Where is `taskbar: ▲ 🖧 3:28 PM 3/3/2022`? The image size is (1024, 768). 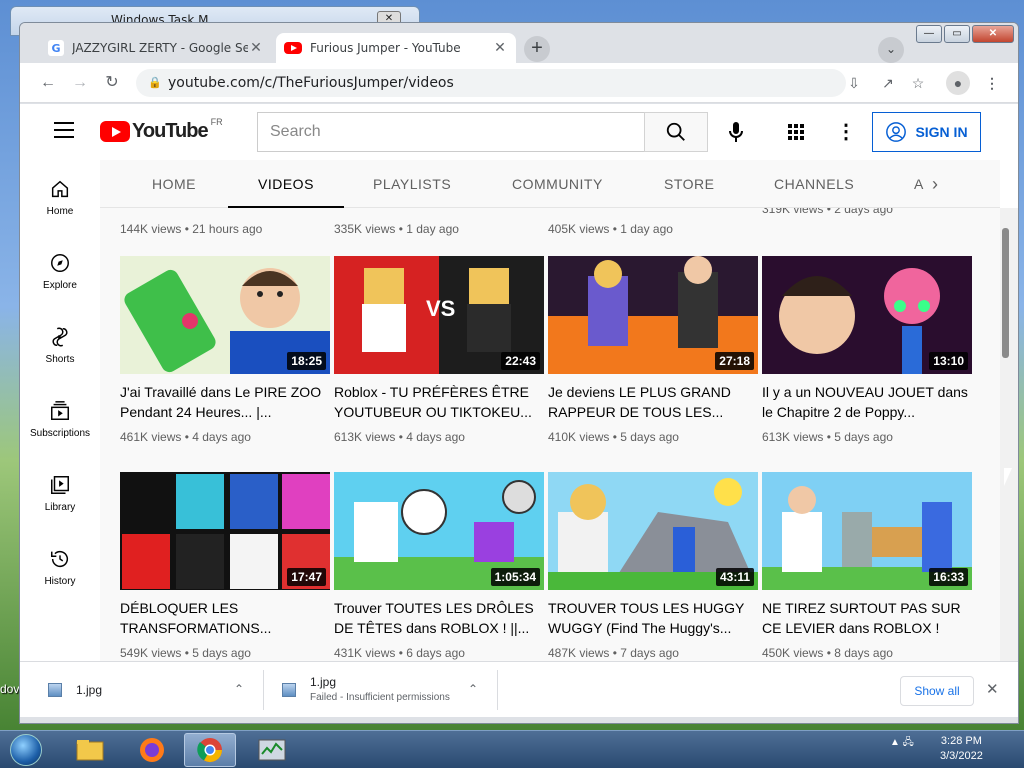 taskbar: ▲ 🖧 3:28 PM 3/3/2022 is located at coordinates (512, 749).